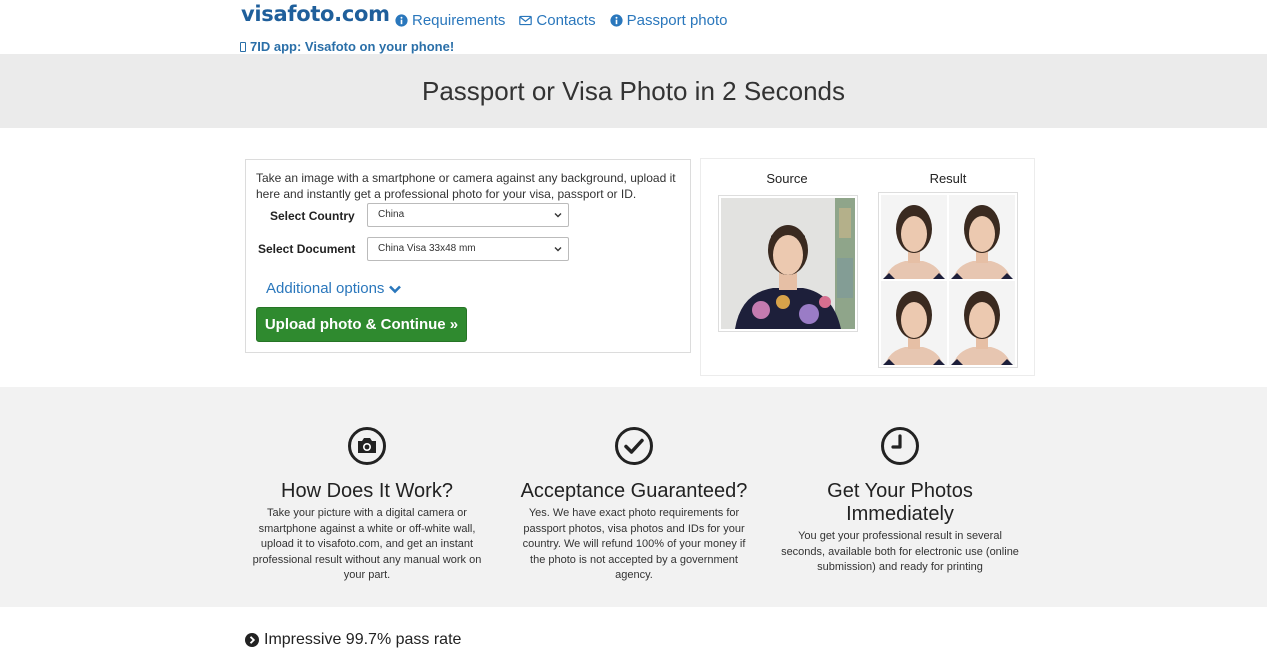 This screenshot has height=654, width=1267. I want to click on nav-requirements: Requirements, so click(450, 20).